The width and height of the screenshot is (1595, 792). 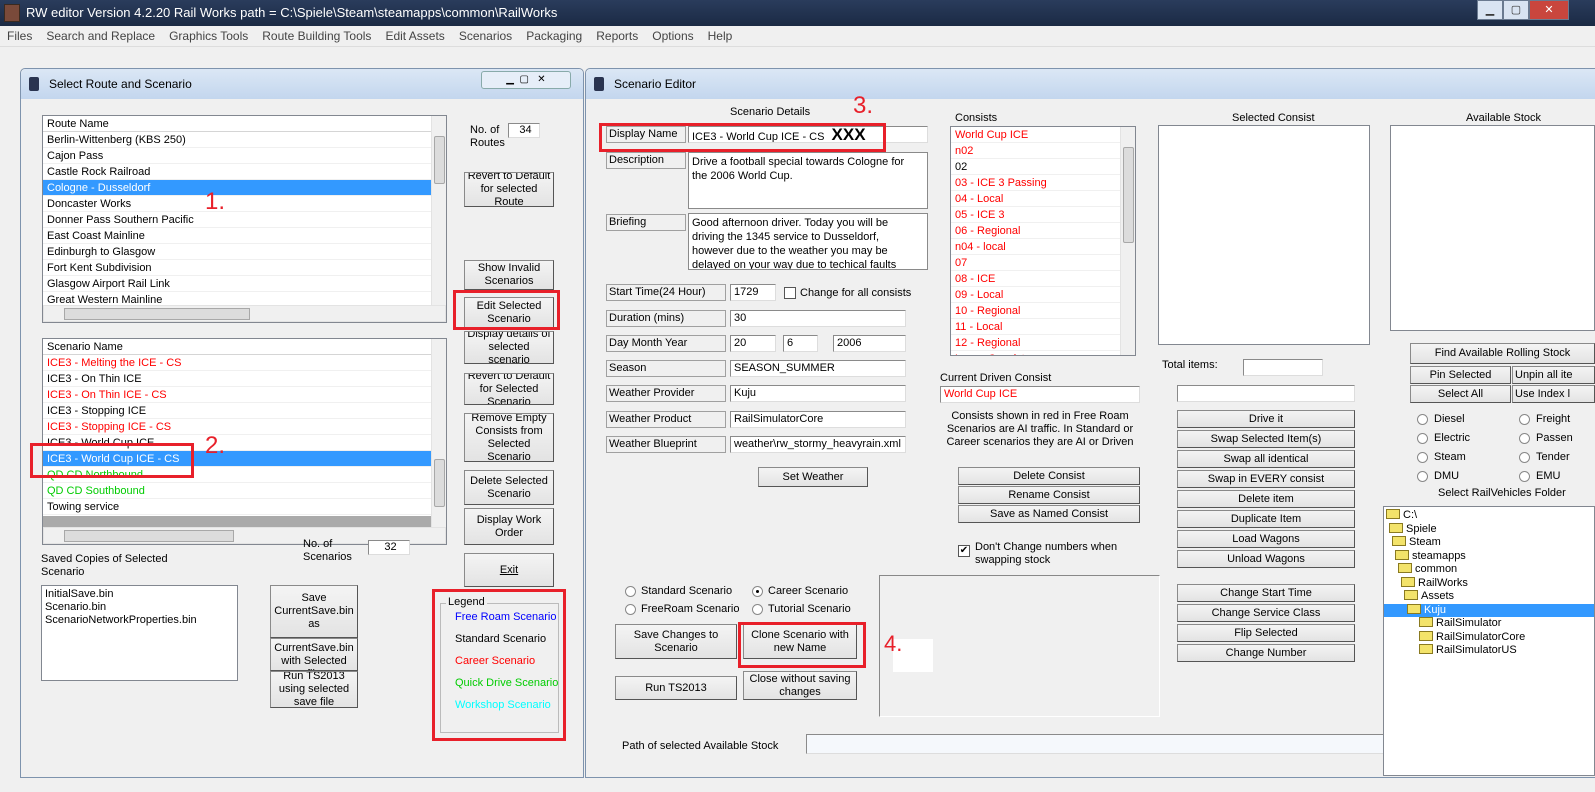 What do you see at coordinates (818, 368) in the screenshot?
I see `season-field: SEASON_SUMMER` at bounding box center [818, 368].